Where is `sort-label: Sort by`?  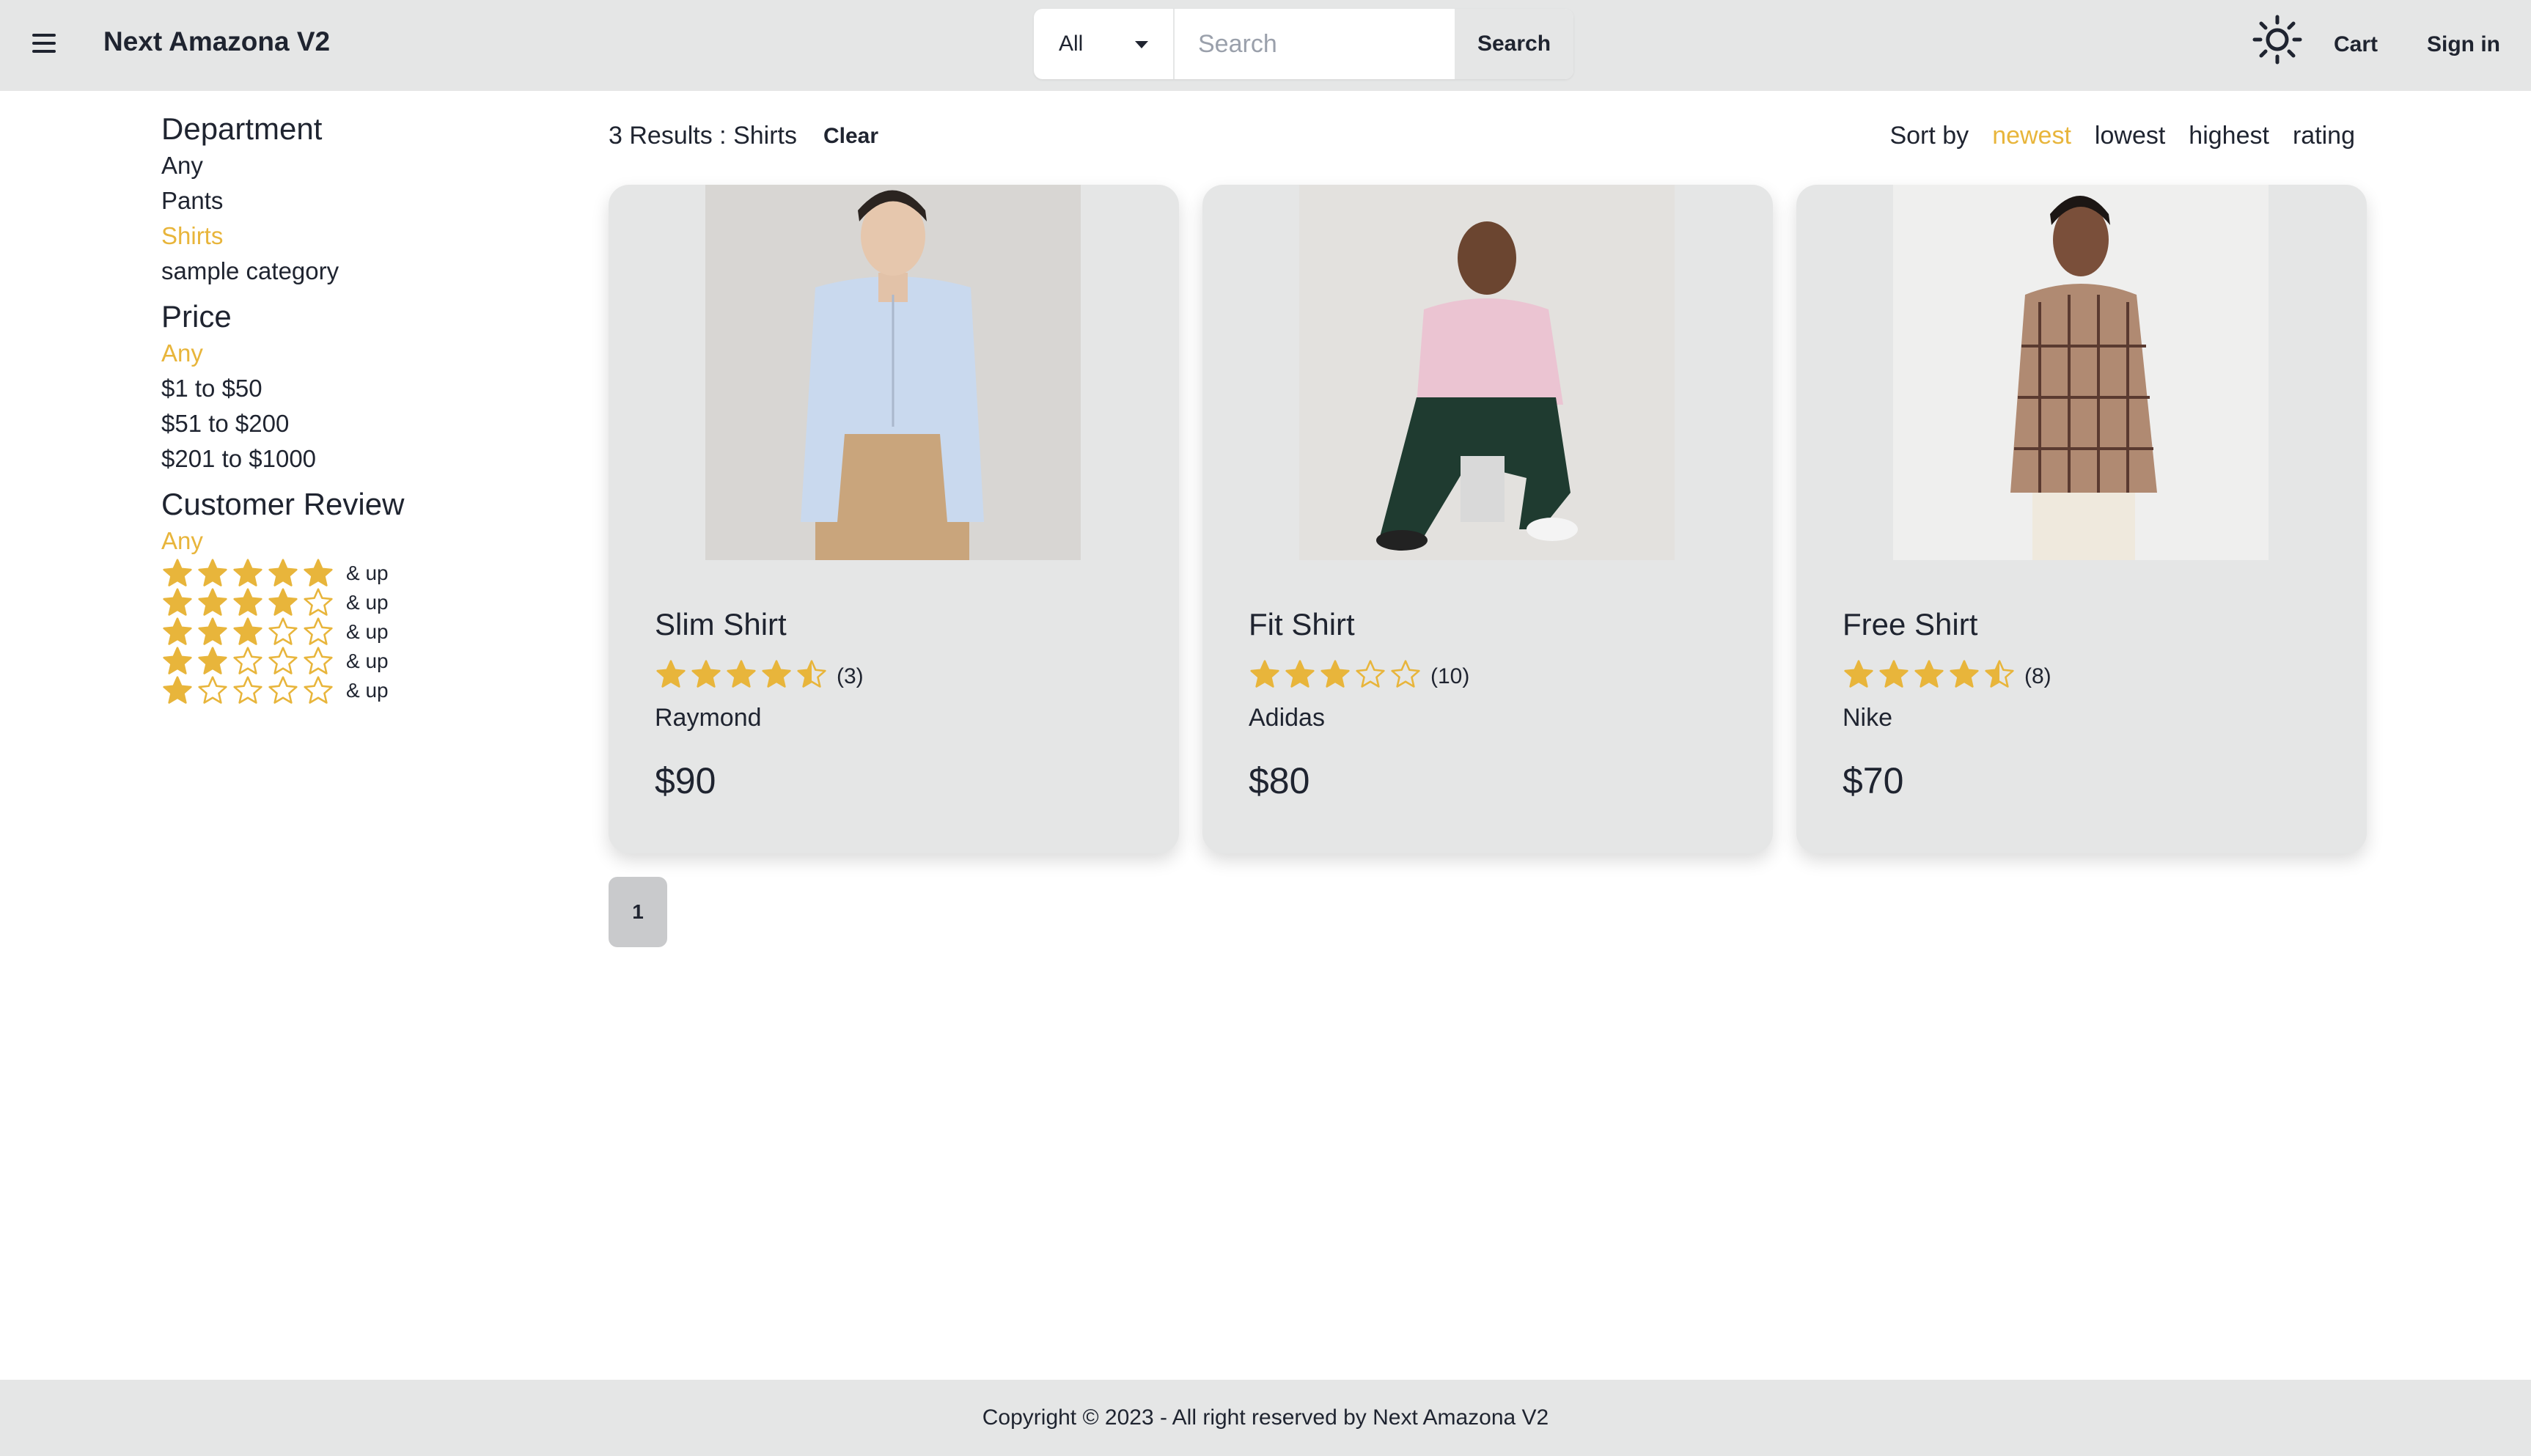
sort-label: Sort by is located at coordinates (1929, 136).